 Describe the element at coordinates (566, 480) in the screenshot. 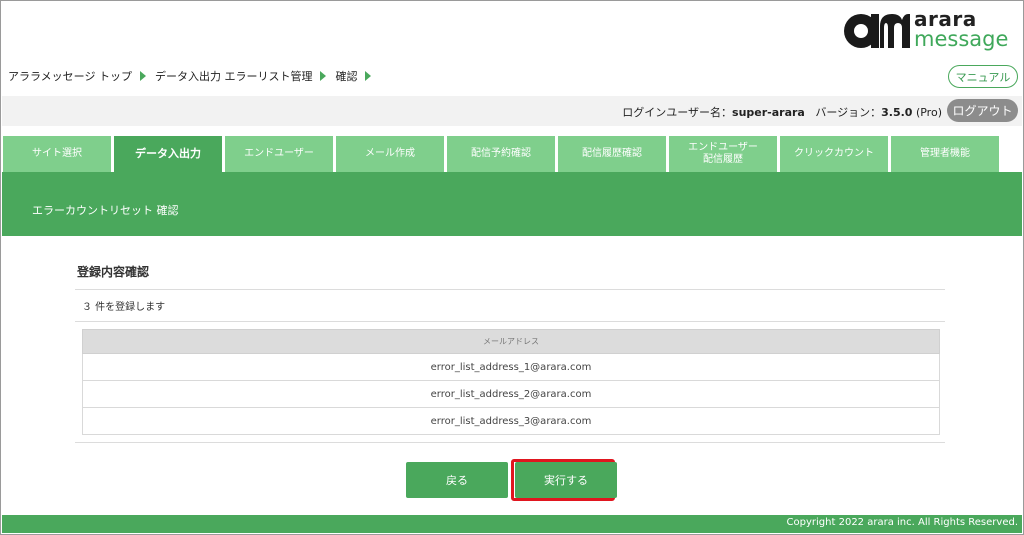

I see `execute-button: 実行する` at that location.